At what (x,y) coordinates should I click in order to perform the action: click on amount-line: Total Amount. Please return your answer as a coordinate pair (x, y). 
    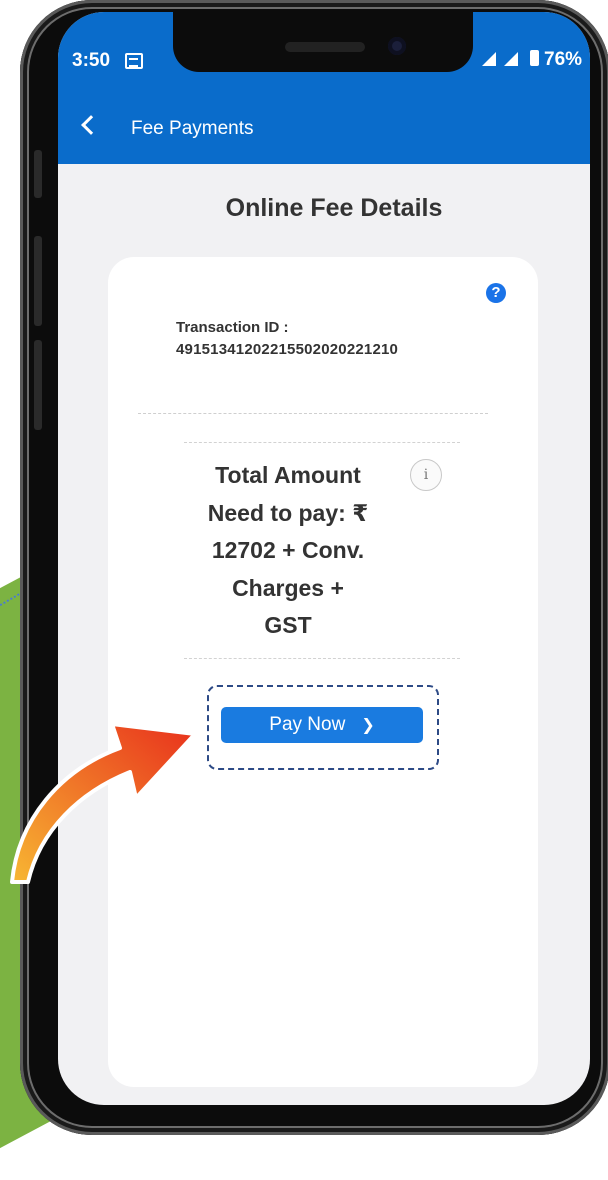
    Looking at the image, I should click on (288, 475).